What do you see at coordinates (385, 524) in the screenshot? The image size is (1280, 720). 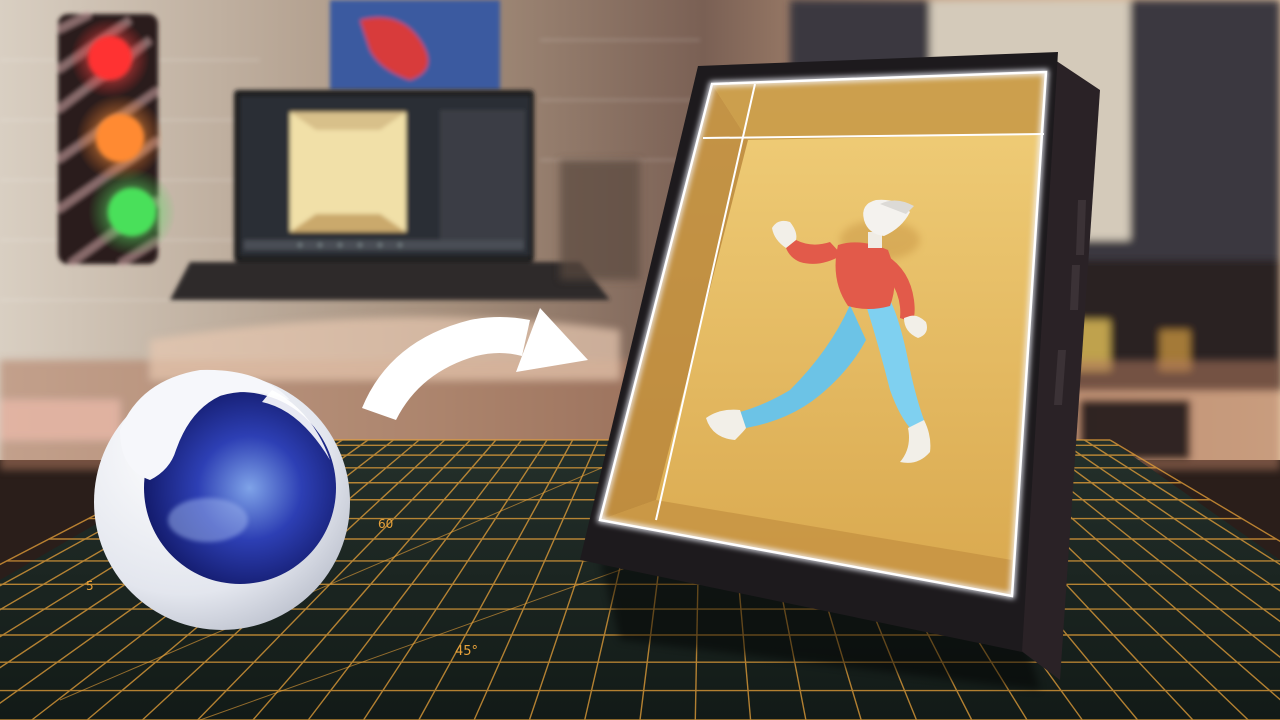 I see `mat-label-60: 60` at bounding box center [385, 524].